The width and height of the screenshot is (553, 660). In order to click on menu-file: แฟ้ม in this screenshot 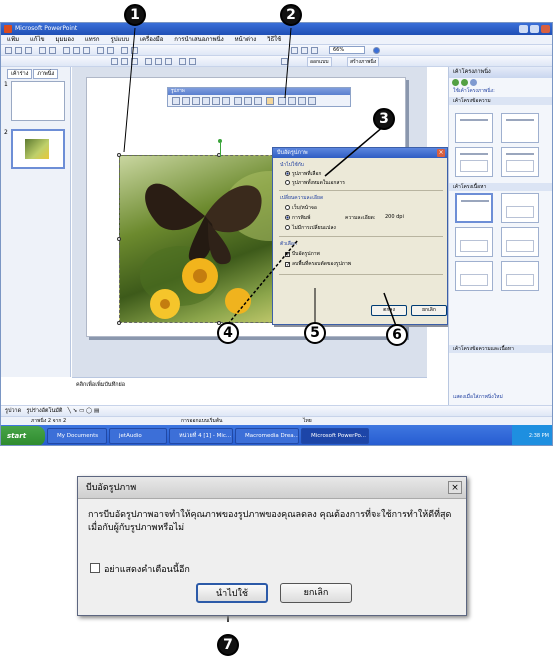, I will do `click(13, 39)`.